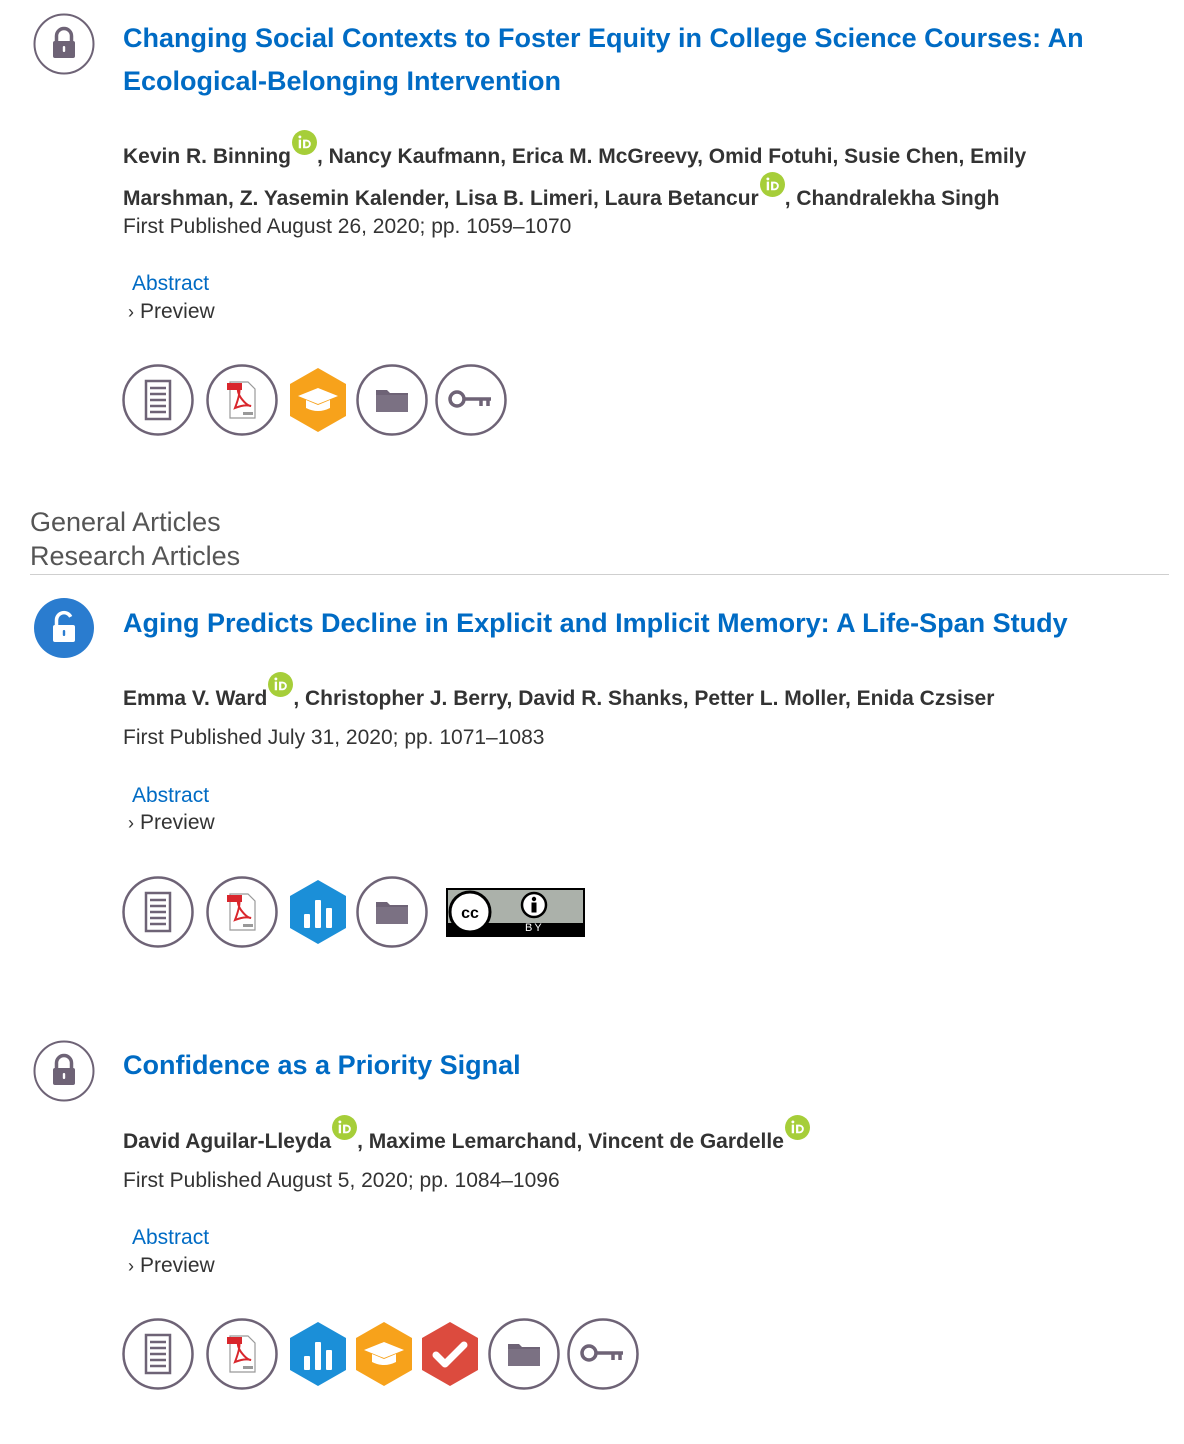  I want to click on author-link: Maxime Lemarchand, so click(473, 1141).